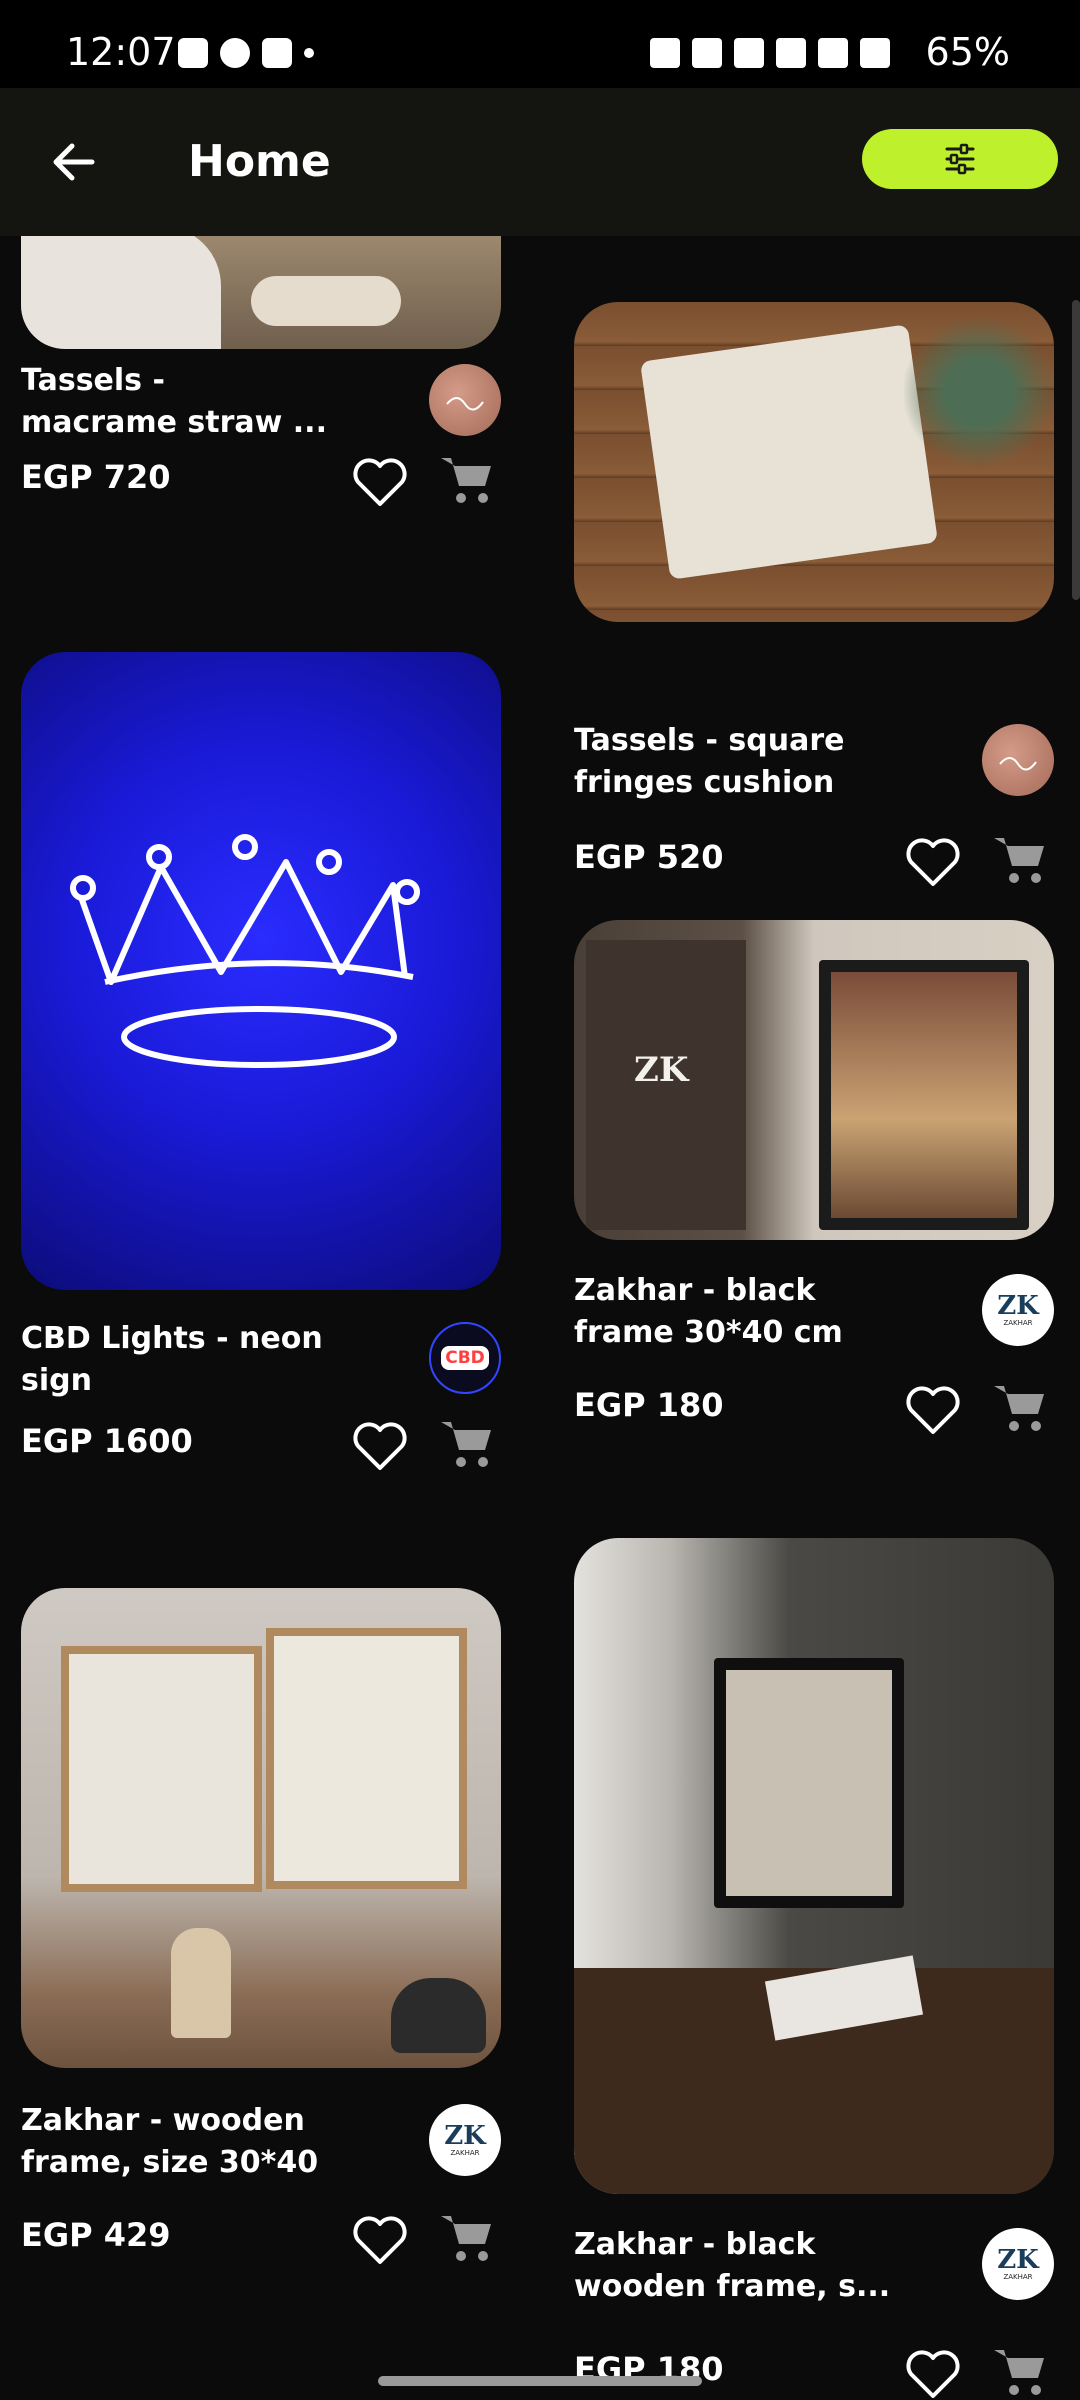  Describe the element at coordinates (261, 456) in the screenshot. I see `product-card: Tassels - macrame straw ... EGP 720` at that location.